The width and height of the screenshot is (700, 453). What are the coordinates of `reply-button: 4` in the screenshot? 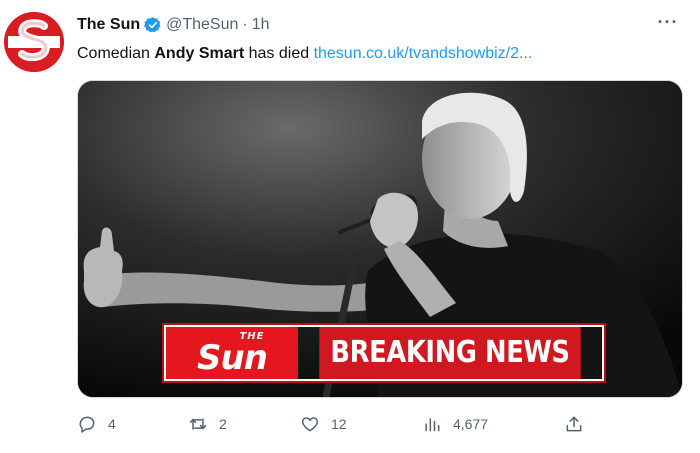 It's located at (96, 424).